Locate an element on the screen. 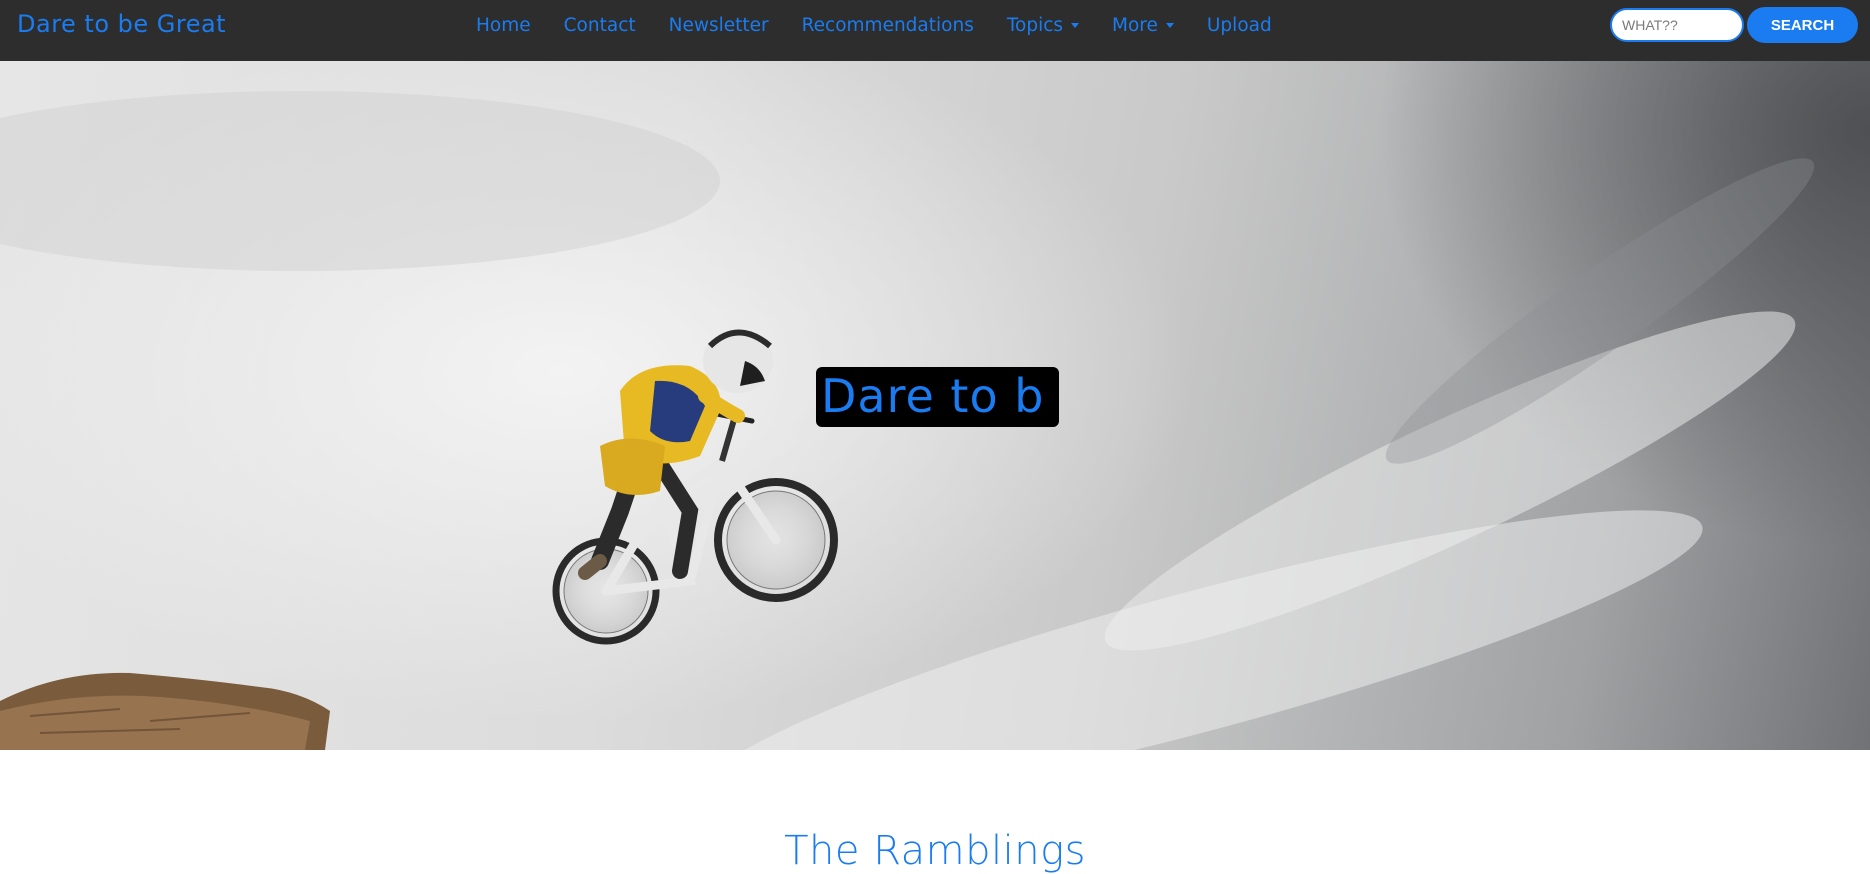  nav-recommendations-label: Recommendations is located at coordinates (887, 25).